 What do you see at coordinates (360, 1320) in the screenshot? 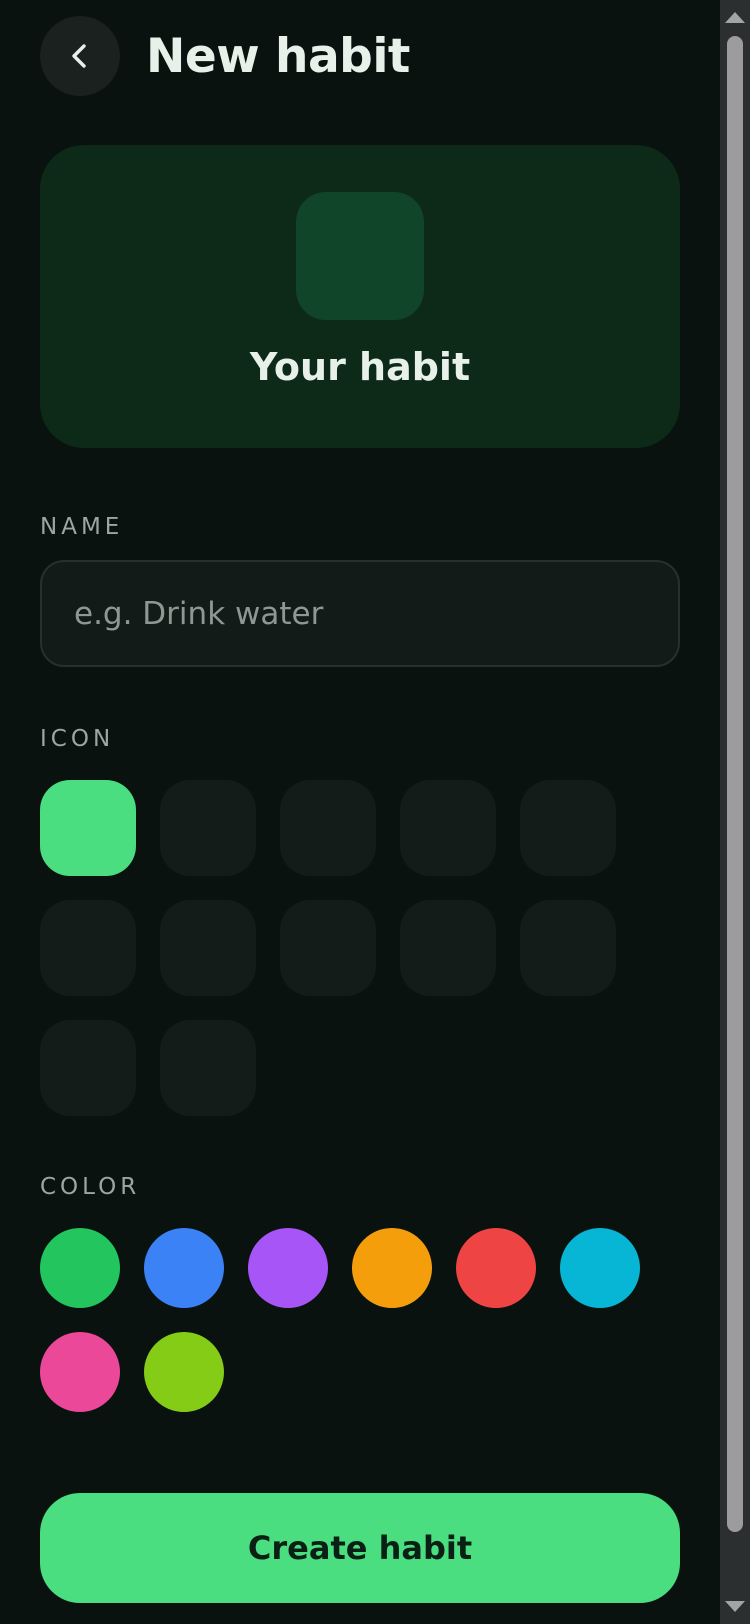
I see `color-picker` at bounding box center [360, 1320].